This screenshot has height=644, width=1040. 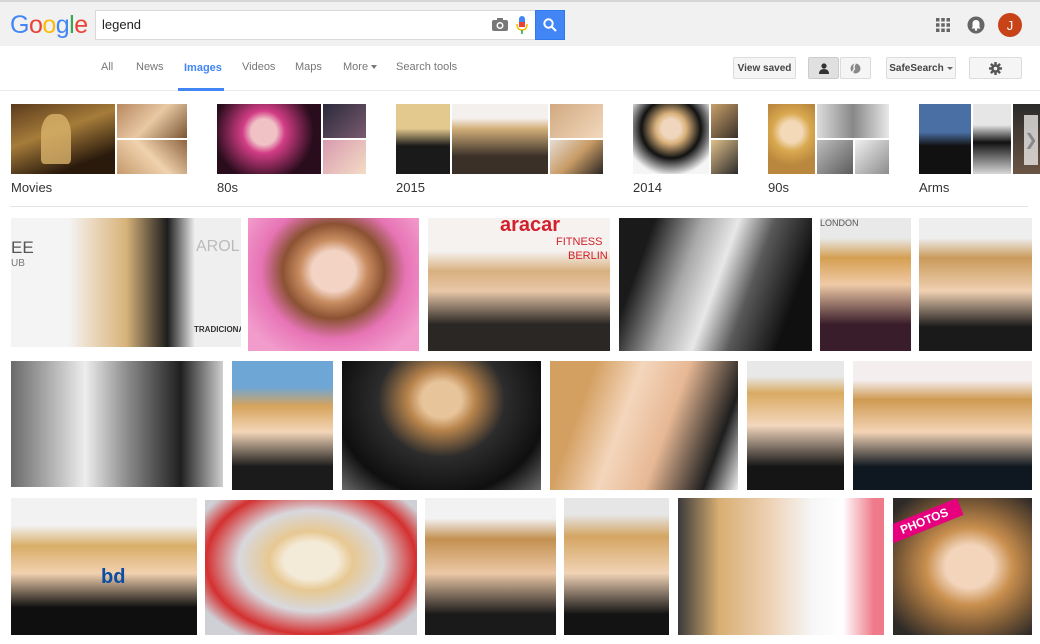 What do you see at coordinates (519, 206) in the screenshot?
I see `divider` at bounding box center [519, 206].